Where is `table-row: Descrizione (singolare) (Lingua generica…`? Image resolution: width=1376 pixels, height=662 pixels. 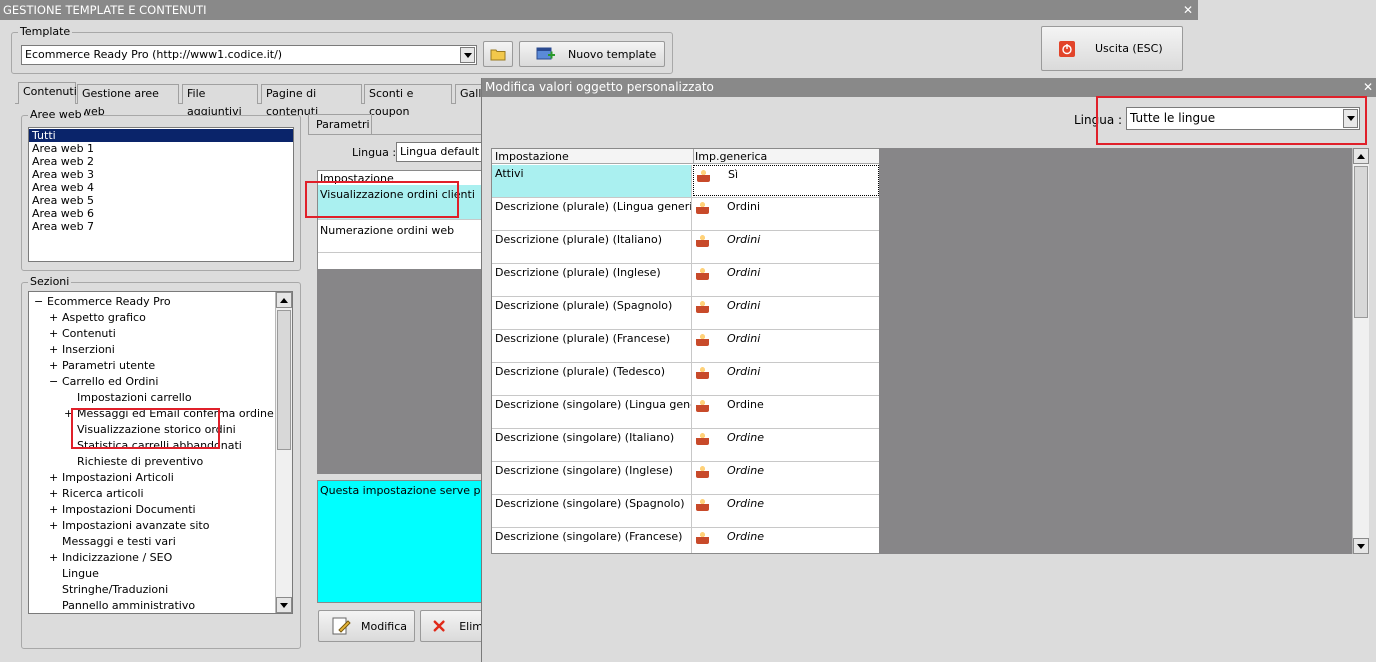
table-row: Descrizione (singolare) (Lingua generica… is located at coordinates (685, 412).